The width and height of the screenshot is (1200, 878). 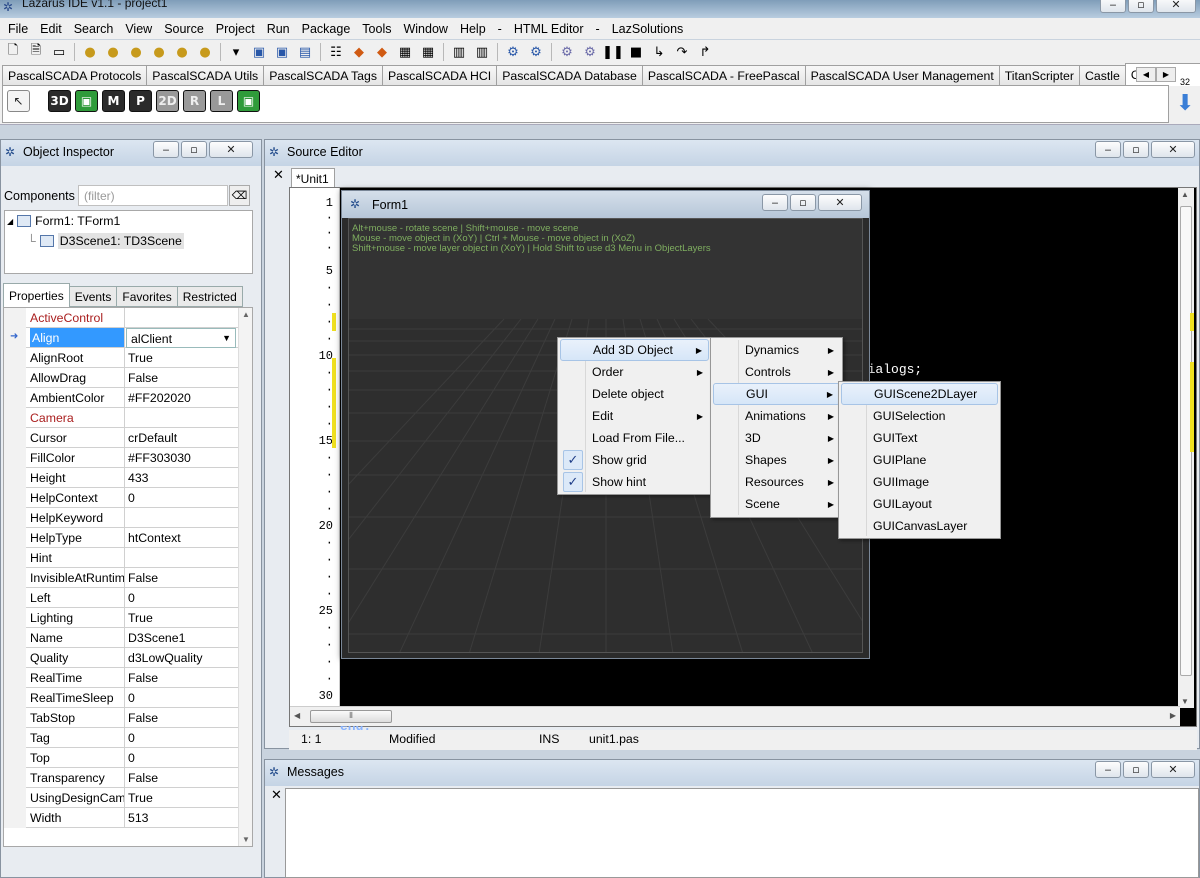 What do you see at coordinates (278, 29) in the screenshot?
I see `menu-run: Run` at bounding box center [278, 29].